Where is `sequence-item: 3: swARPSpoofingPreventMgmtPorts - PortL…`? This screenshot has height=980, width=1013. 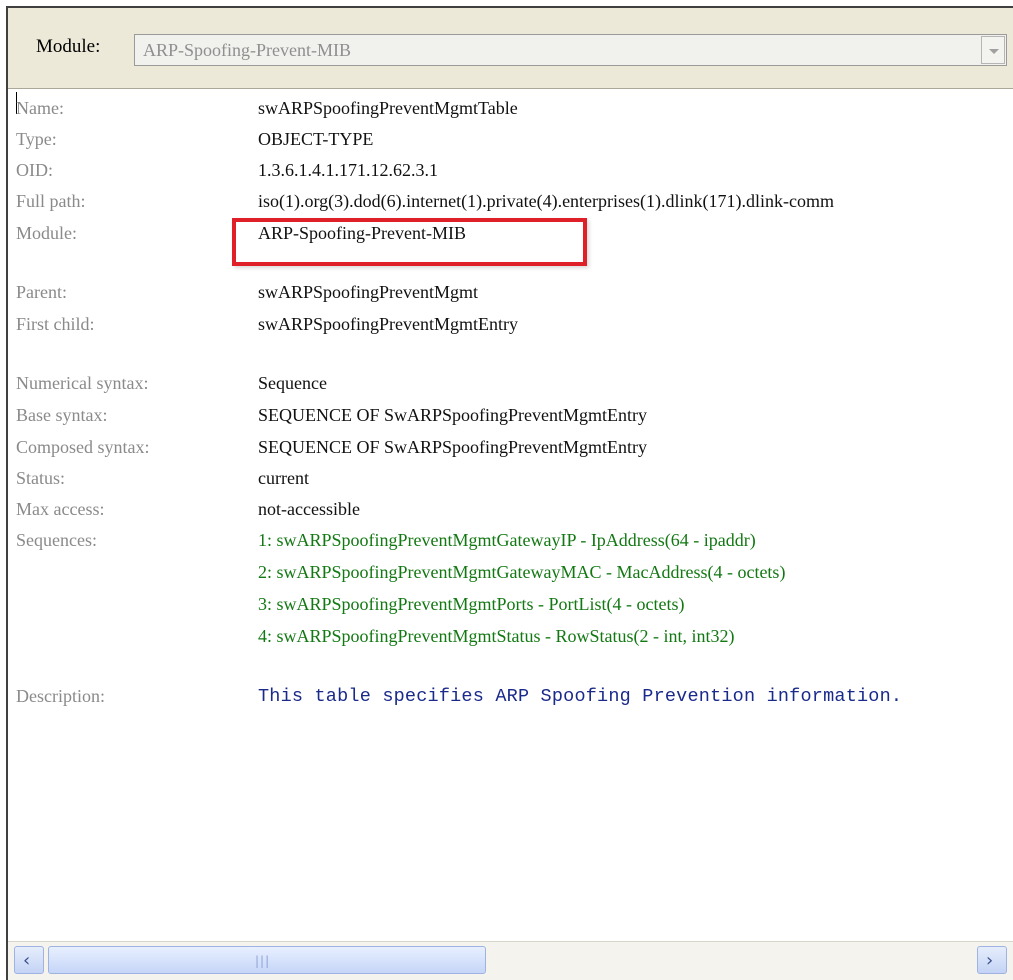 sequence-item: 3: swARPSpoofingPreventMgmtPorts - PortL… is located at coordinates (471, 604).